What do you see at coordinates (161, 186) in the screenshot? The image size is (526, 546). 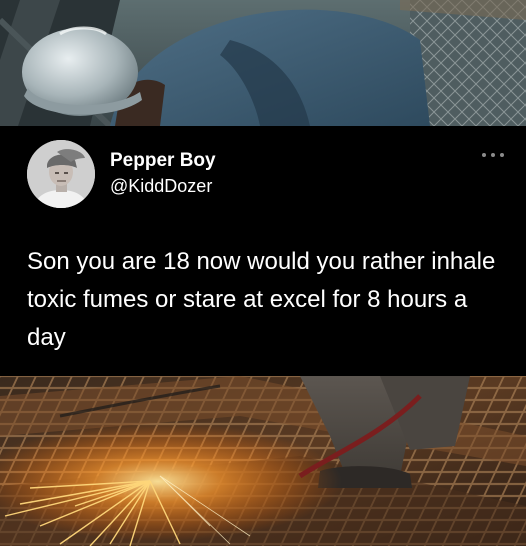 I see `user-handle: @KiddDozer` at bounding box center [161, 186].